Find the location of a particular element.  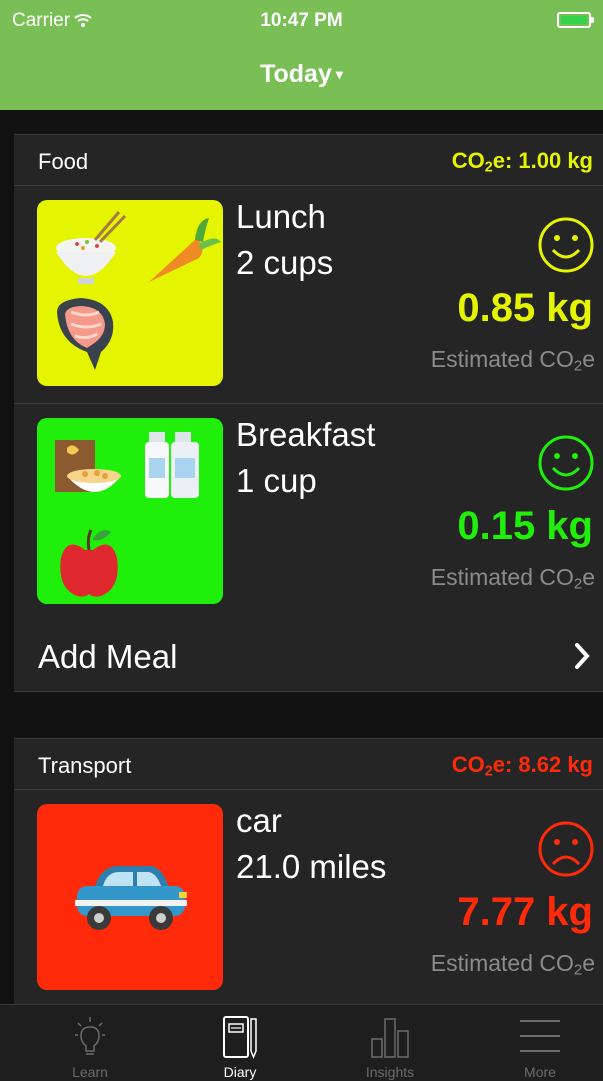

meal-name: Lunch is located at coordinates (281, 216).